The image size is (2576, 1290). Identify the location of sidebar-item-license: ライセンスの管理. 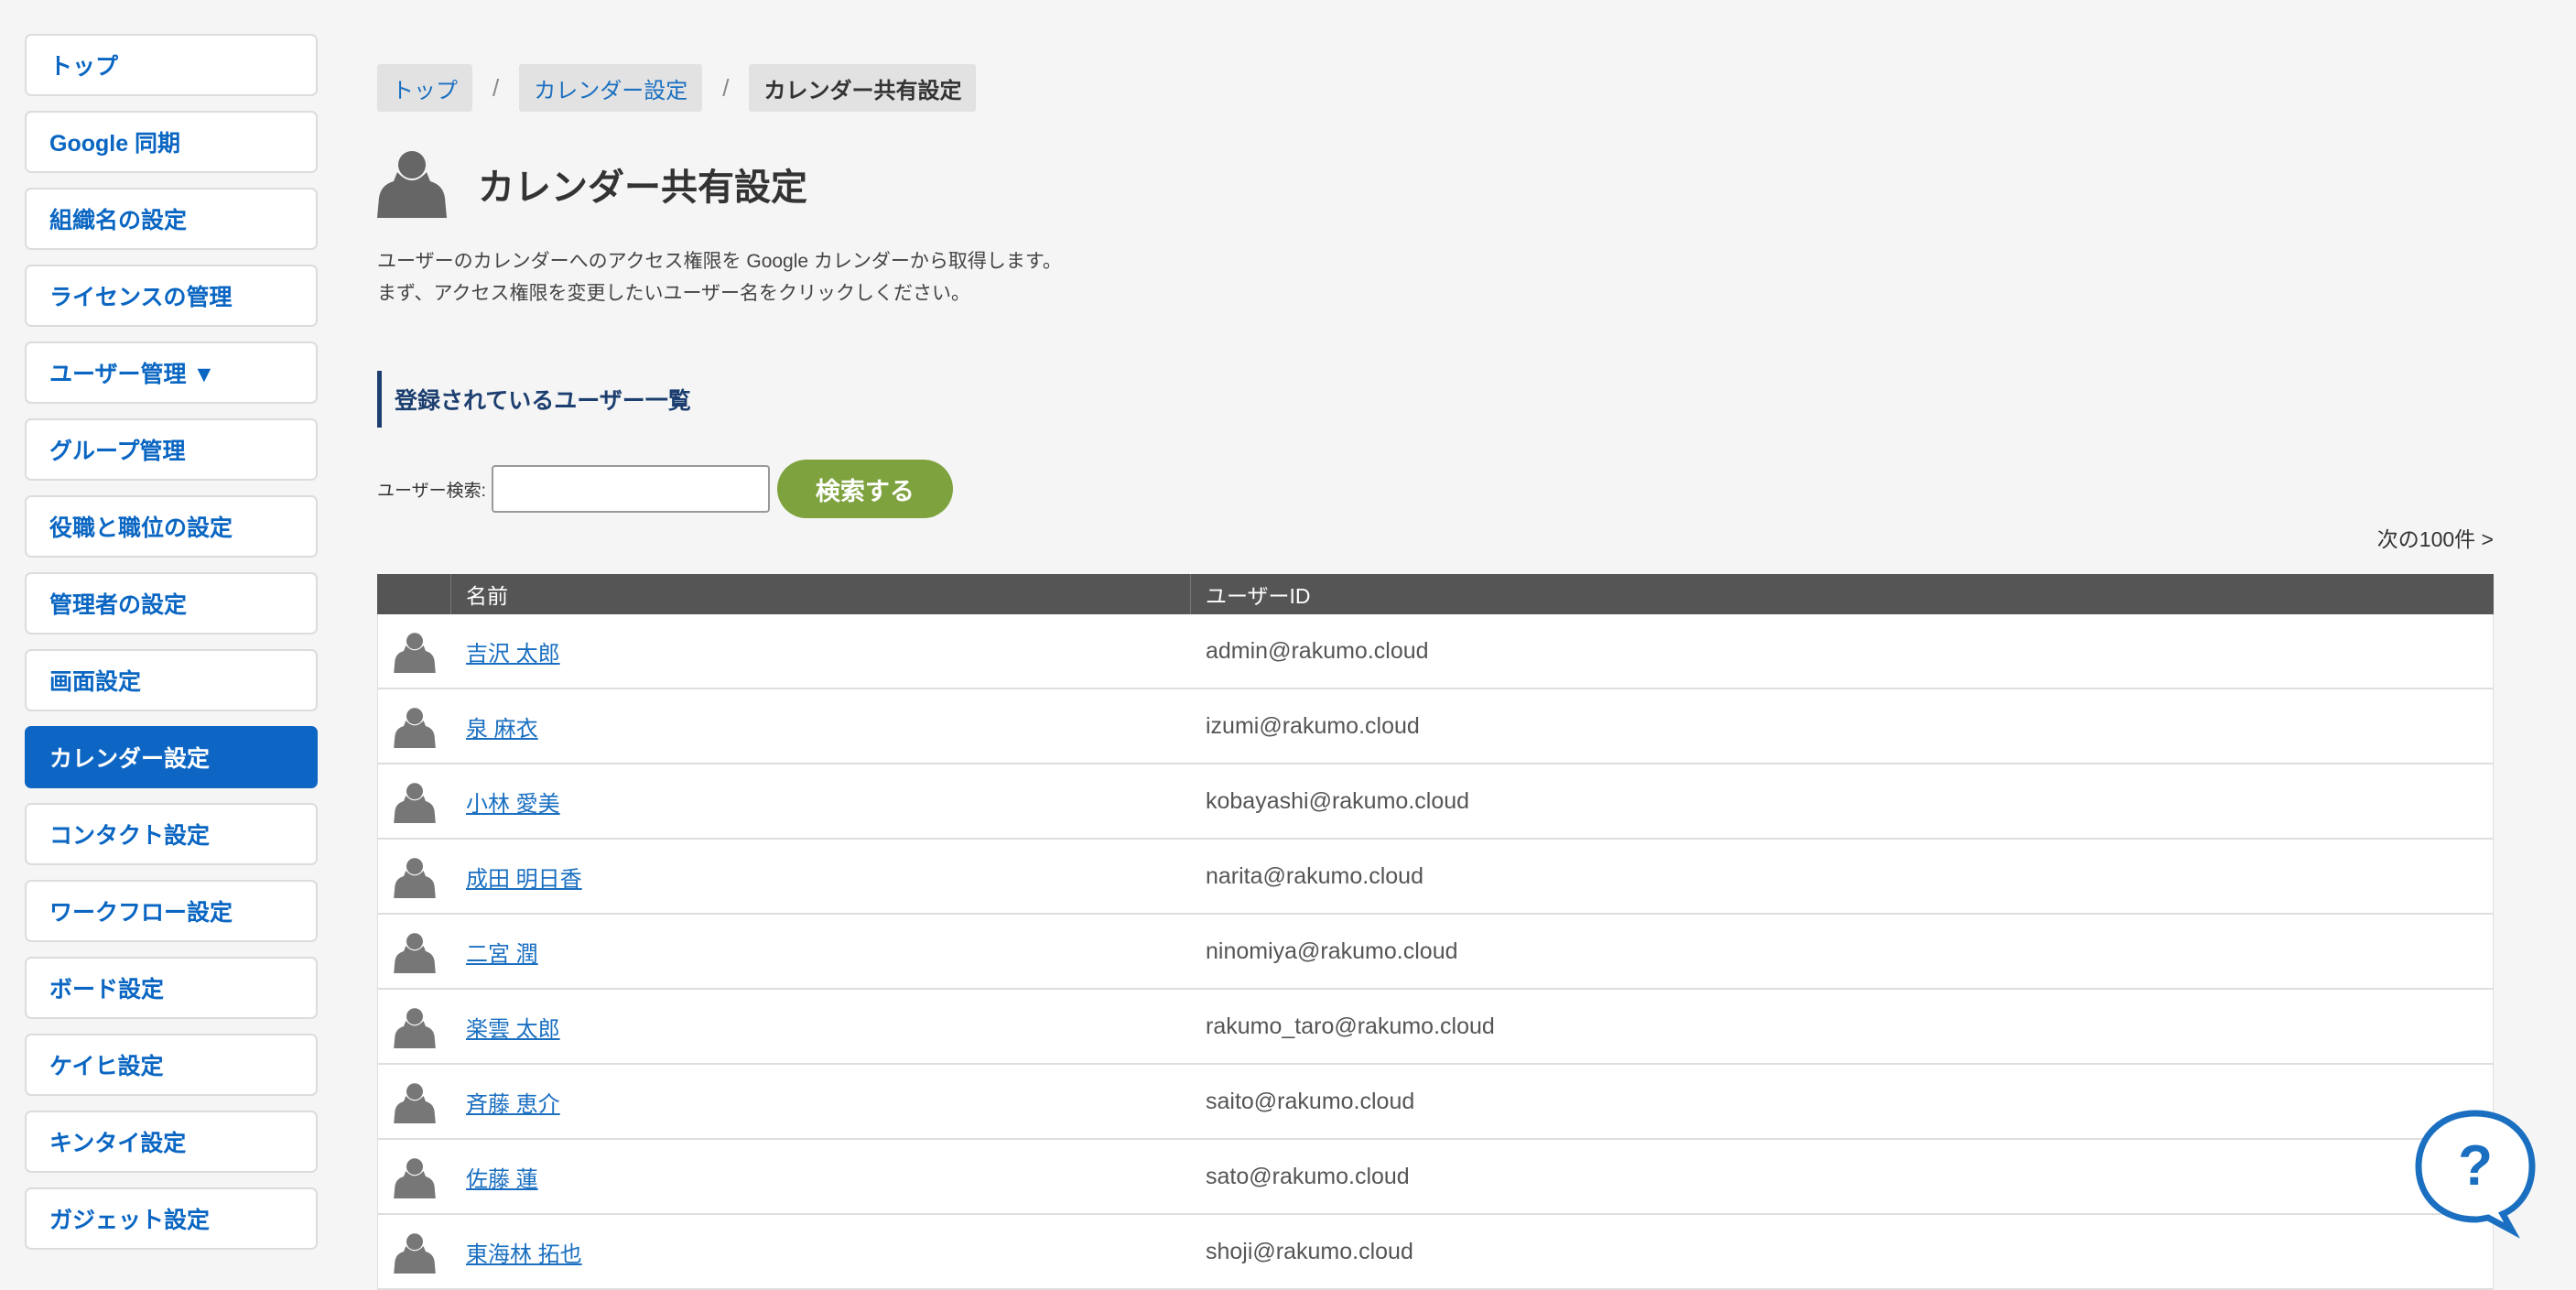
(172, 296).